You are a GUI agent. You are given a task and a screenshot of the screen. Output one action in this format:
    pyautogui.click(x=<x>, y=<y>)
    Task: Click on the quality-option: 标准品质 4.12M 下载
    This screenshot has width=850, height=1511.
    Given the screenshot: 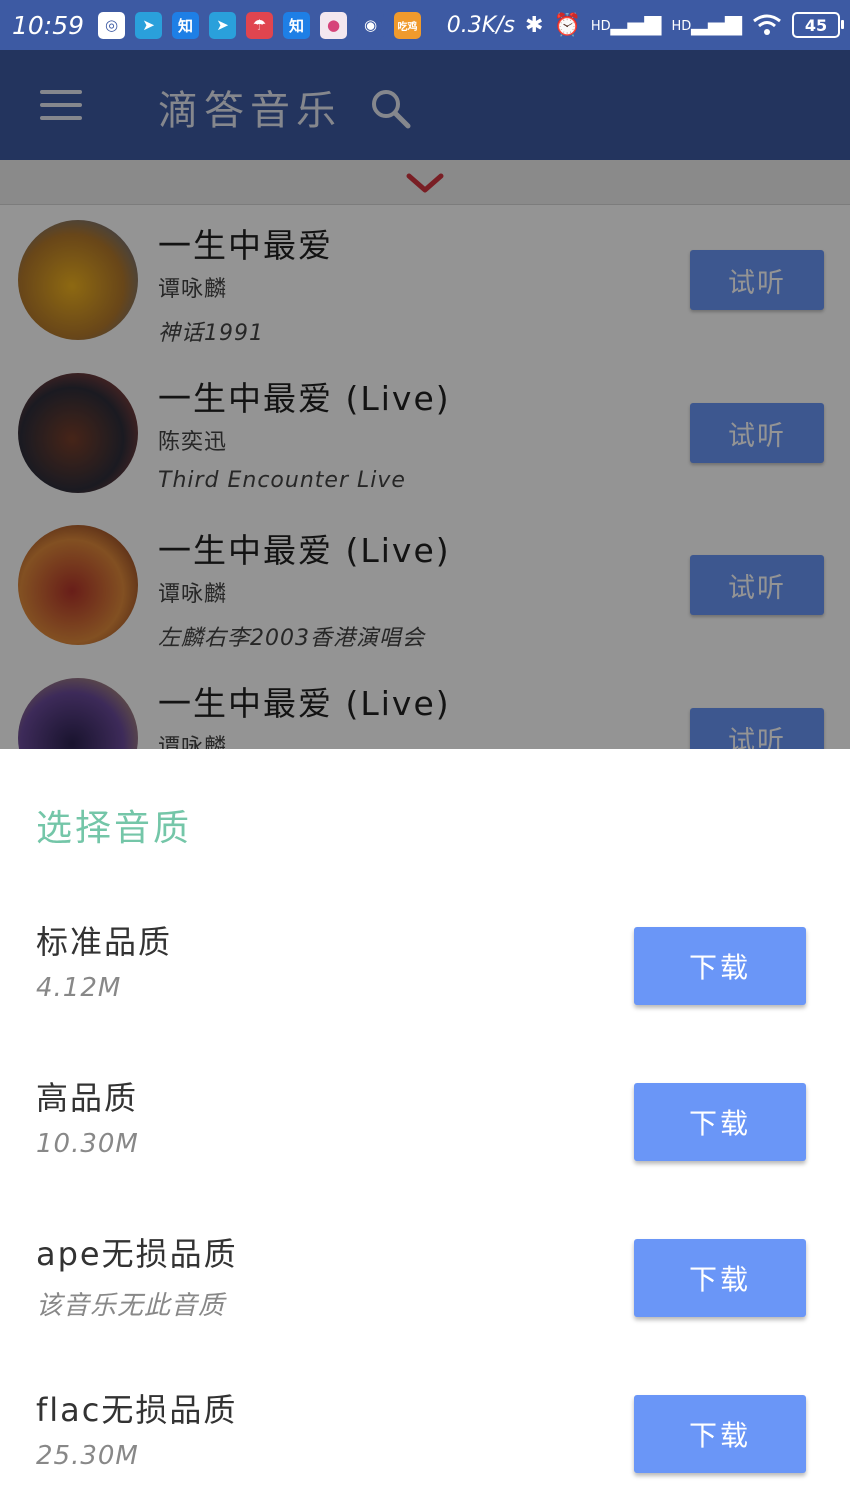 What is the action you would take?
    pyautogui.click(x=425, y=977)
    